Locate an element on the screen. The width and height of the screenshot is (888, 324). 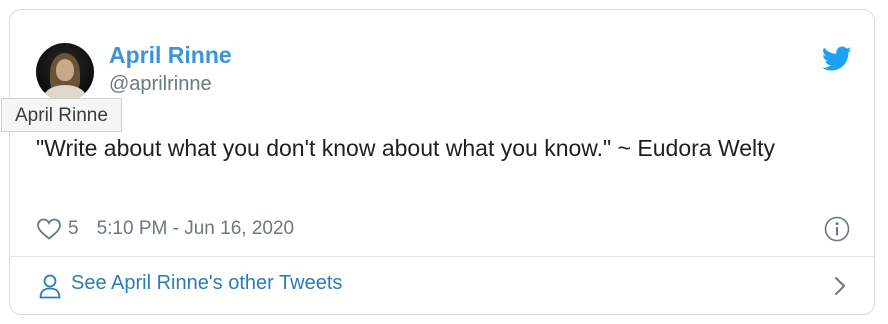
avatar-face is located at coordinates (65, 70).